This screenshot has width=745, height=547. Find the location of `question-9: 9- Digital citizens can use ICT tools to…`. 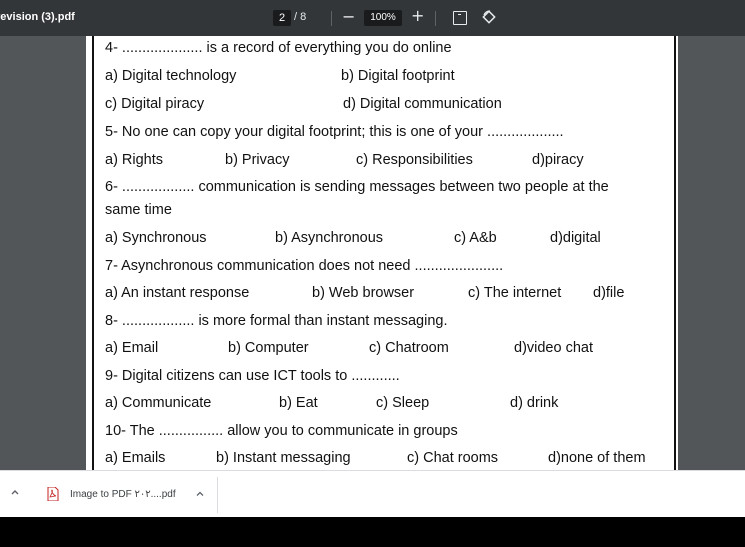

question-9: 9- Digital citizens can use ICT tools to… is located at coordinates (252, 376).